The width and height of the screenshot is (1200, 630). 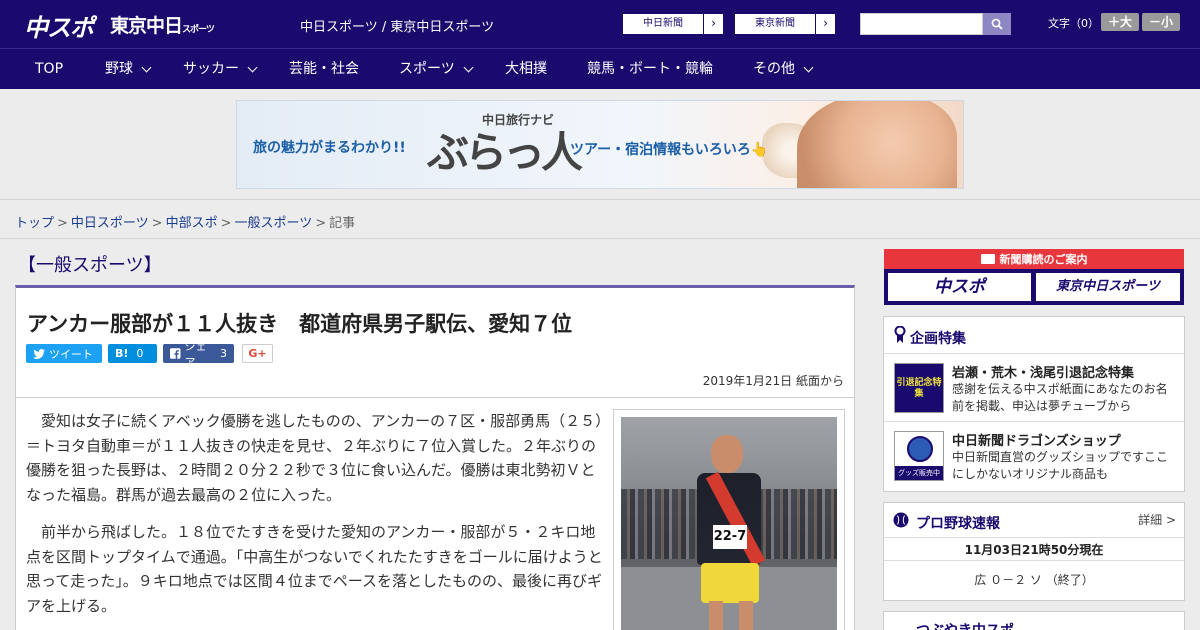 I want to click on section-title: 【一般スポーツ】, so click(x=90, y=265).